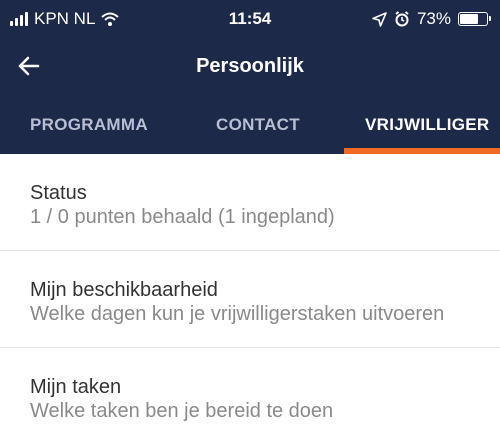 Image resolution: width=500 pixels, height=444 pixels. I want to click on alarm-icon, so click(402, 19).